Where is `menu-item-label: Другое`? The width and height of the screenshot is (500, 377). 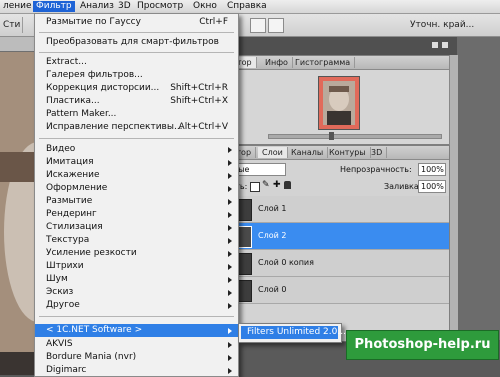 menu-item-label: Другое is located at coordinates (63, 305).